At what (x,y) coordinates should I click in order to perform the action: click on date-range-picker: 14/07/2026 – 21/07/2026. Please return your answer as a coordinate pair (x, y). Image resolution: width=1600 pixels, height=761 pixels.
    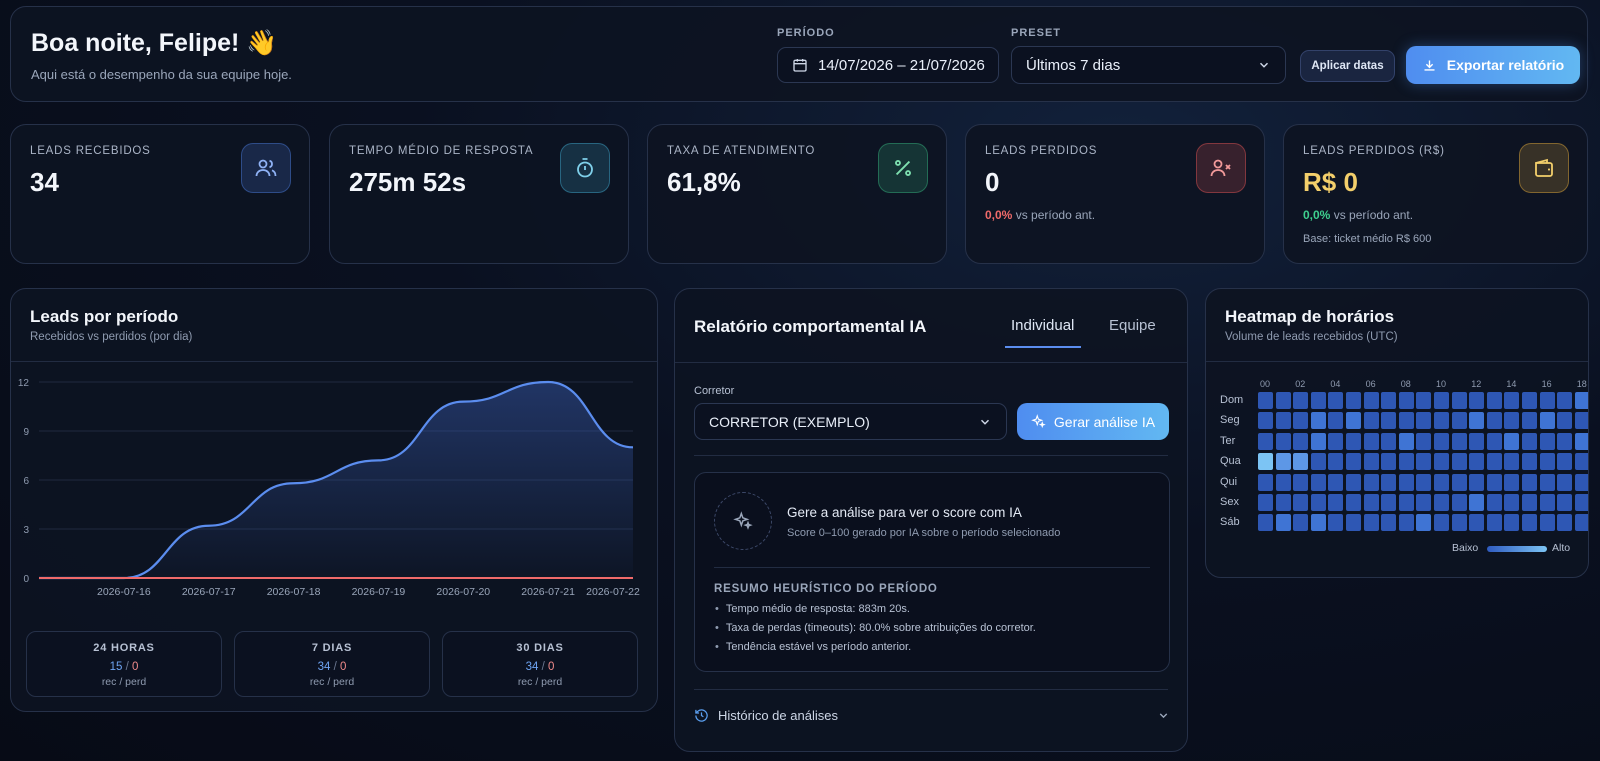
    Looking at the image, I should click on (888, 65).